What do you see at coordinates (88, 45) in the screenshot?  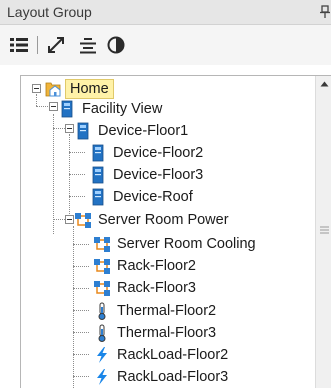 I see `align-icon` at bounding box center [88, 45].